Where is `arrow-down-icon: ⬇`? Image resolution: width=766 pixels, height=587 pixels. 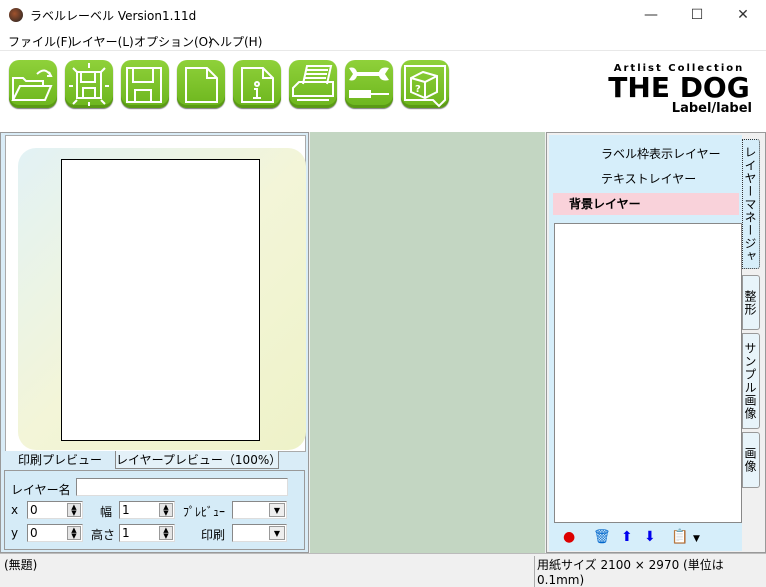
arrow-down-icon: ⬇ is located at coordinates (650, 537).